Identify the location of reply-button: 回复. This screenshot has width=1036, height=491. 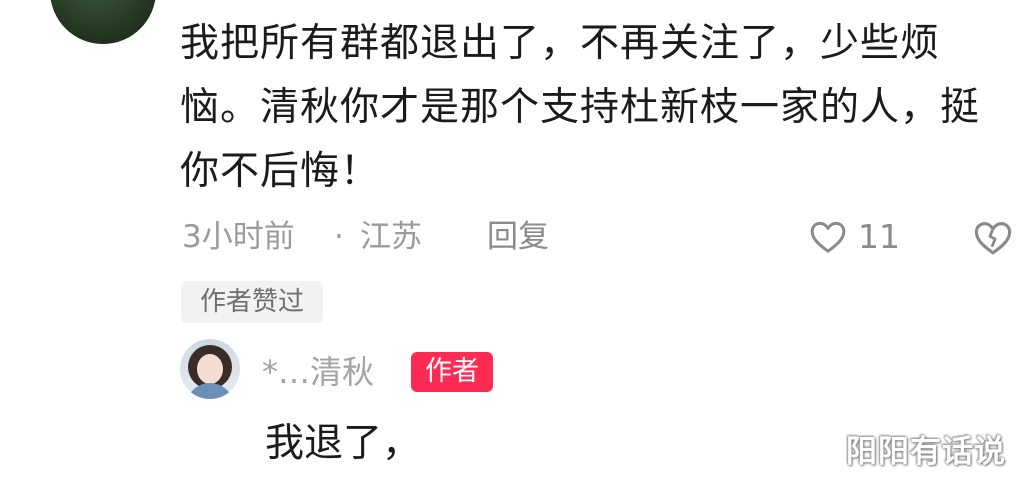
(518, 237).